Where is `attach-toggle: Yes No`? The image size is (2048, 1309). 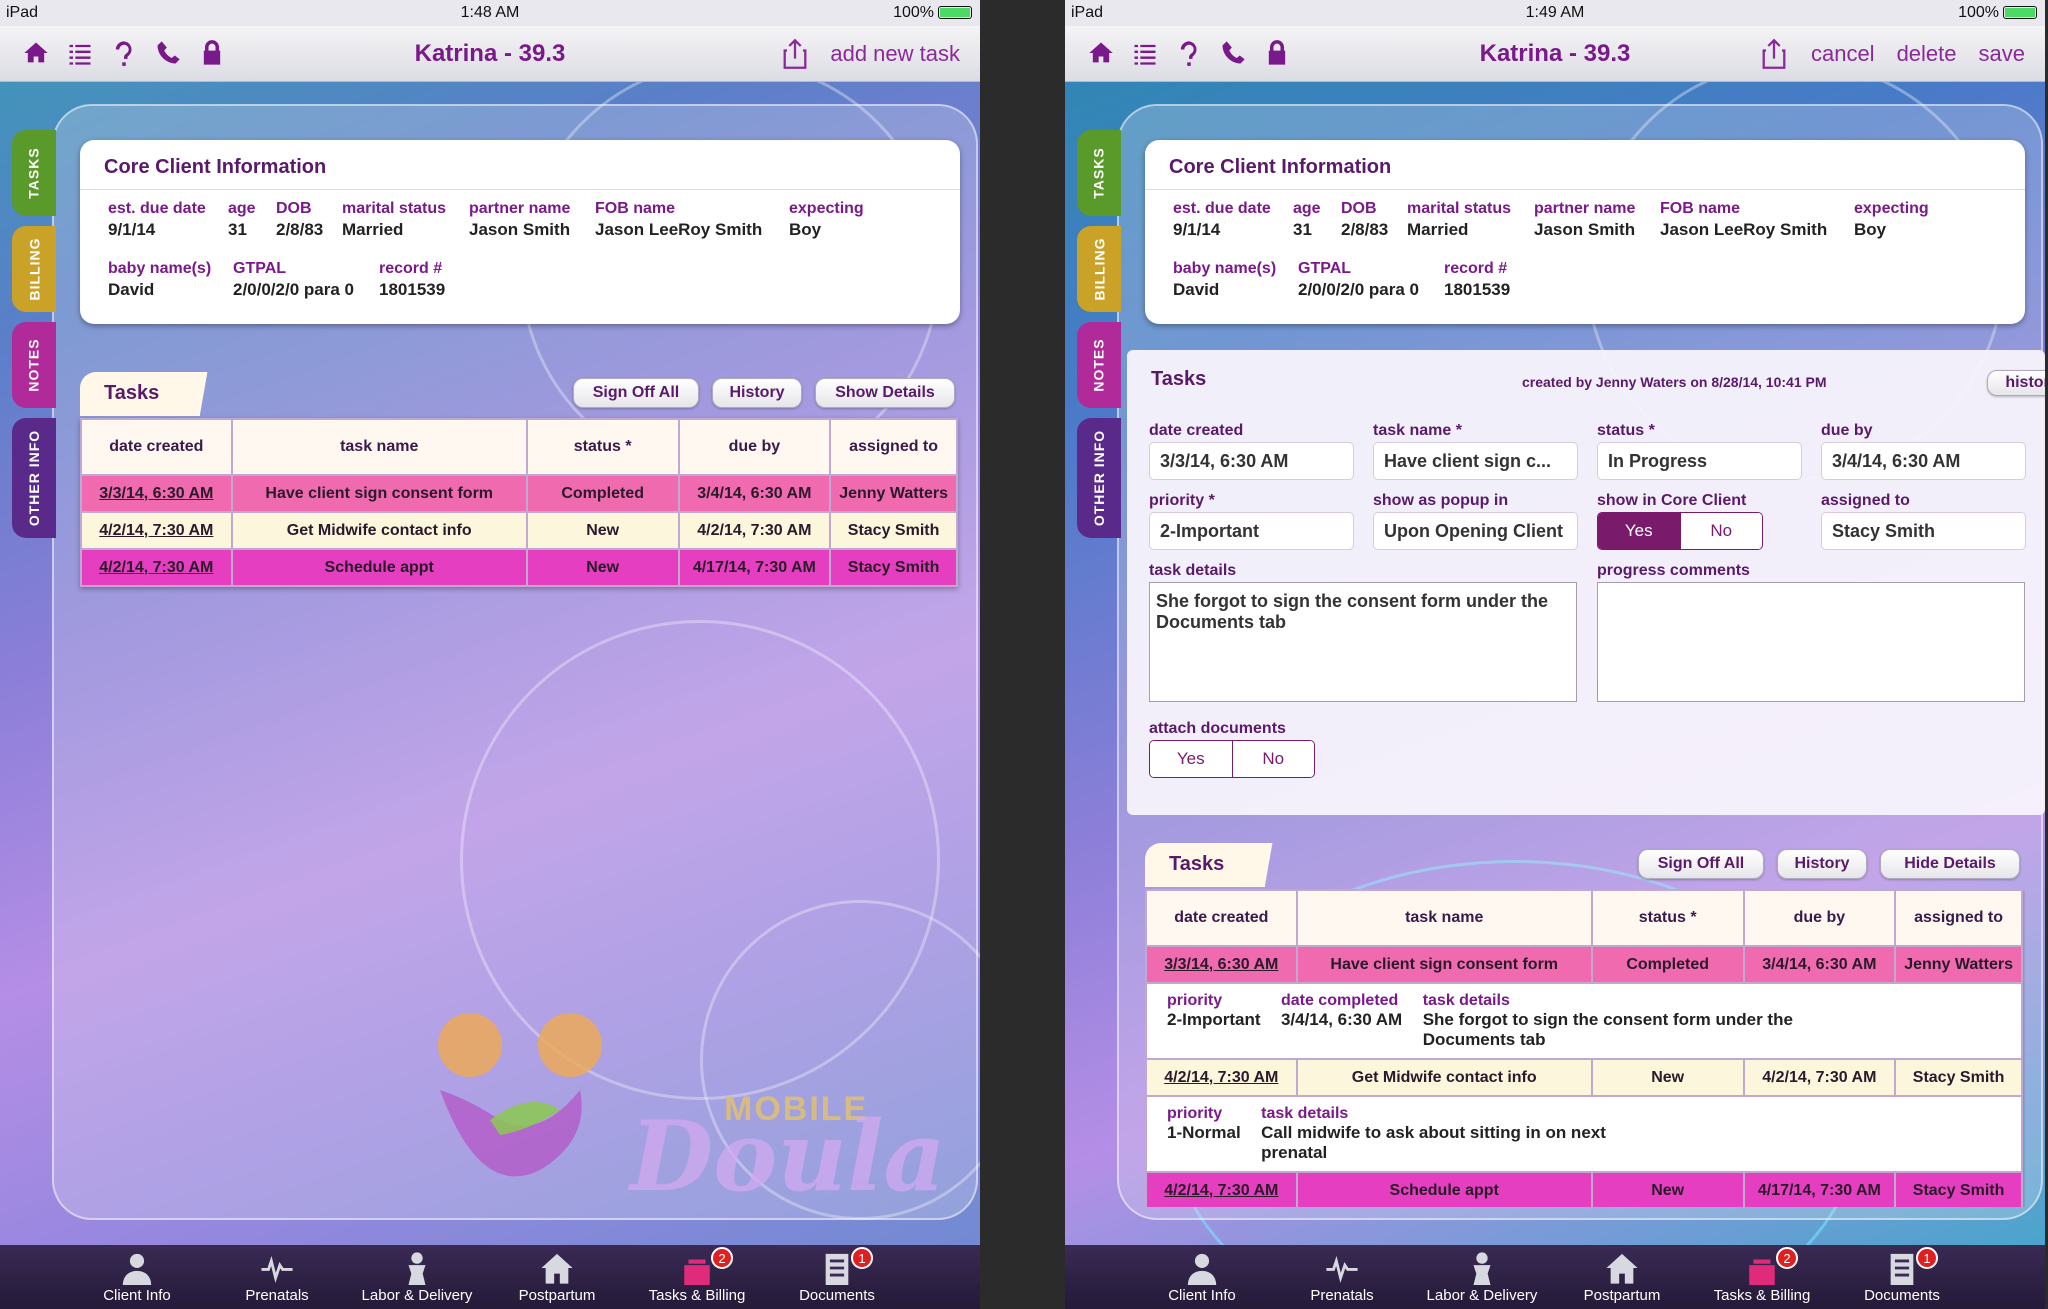 attach-toggle: Yes No is located at coordinates (1232, 759).